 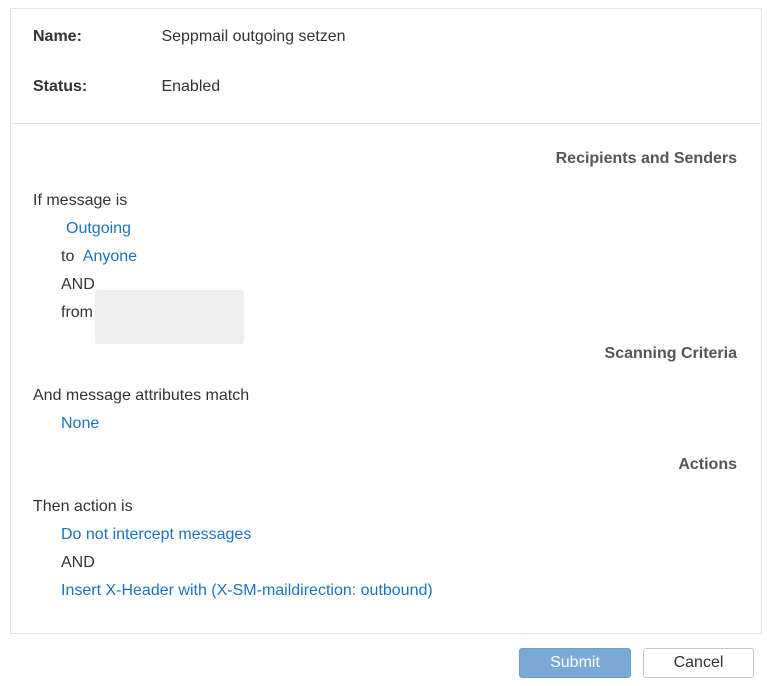 I want to click on actions-and-label: AND, so click(x=78, y=562).